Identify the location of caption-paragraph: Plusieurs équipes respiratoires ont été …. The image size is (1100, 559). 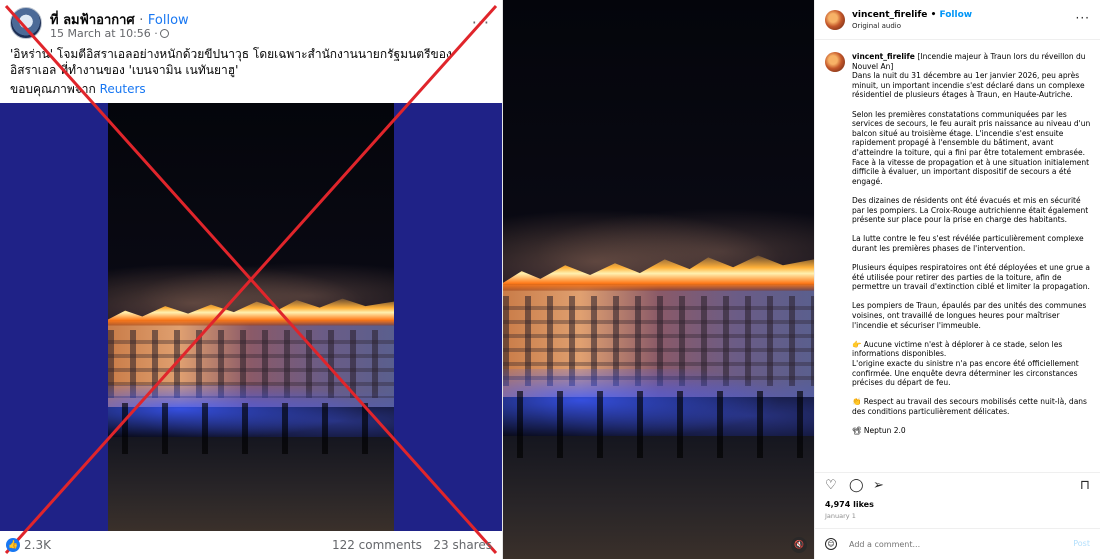
(972, 277).